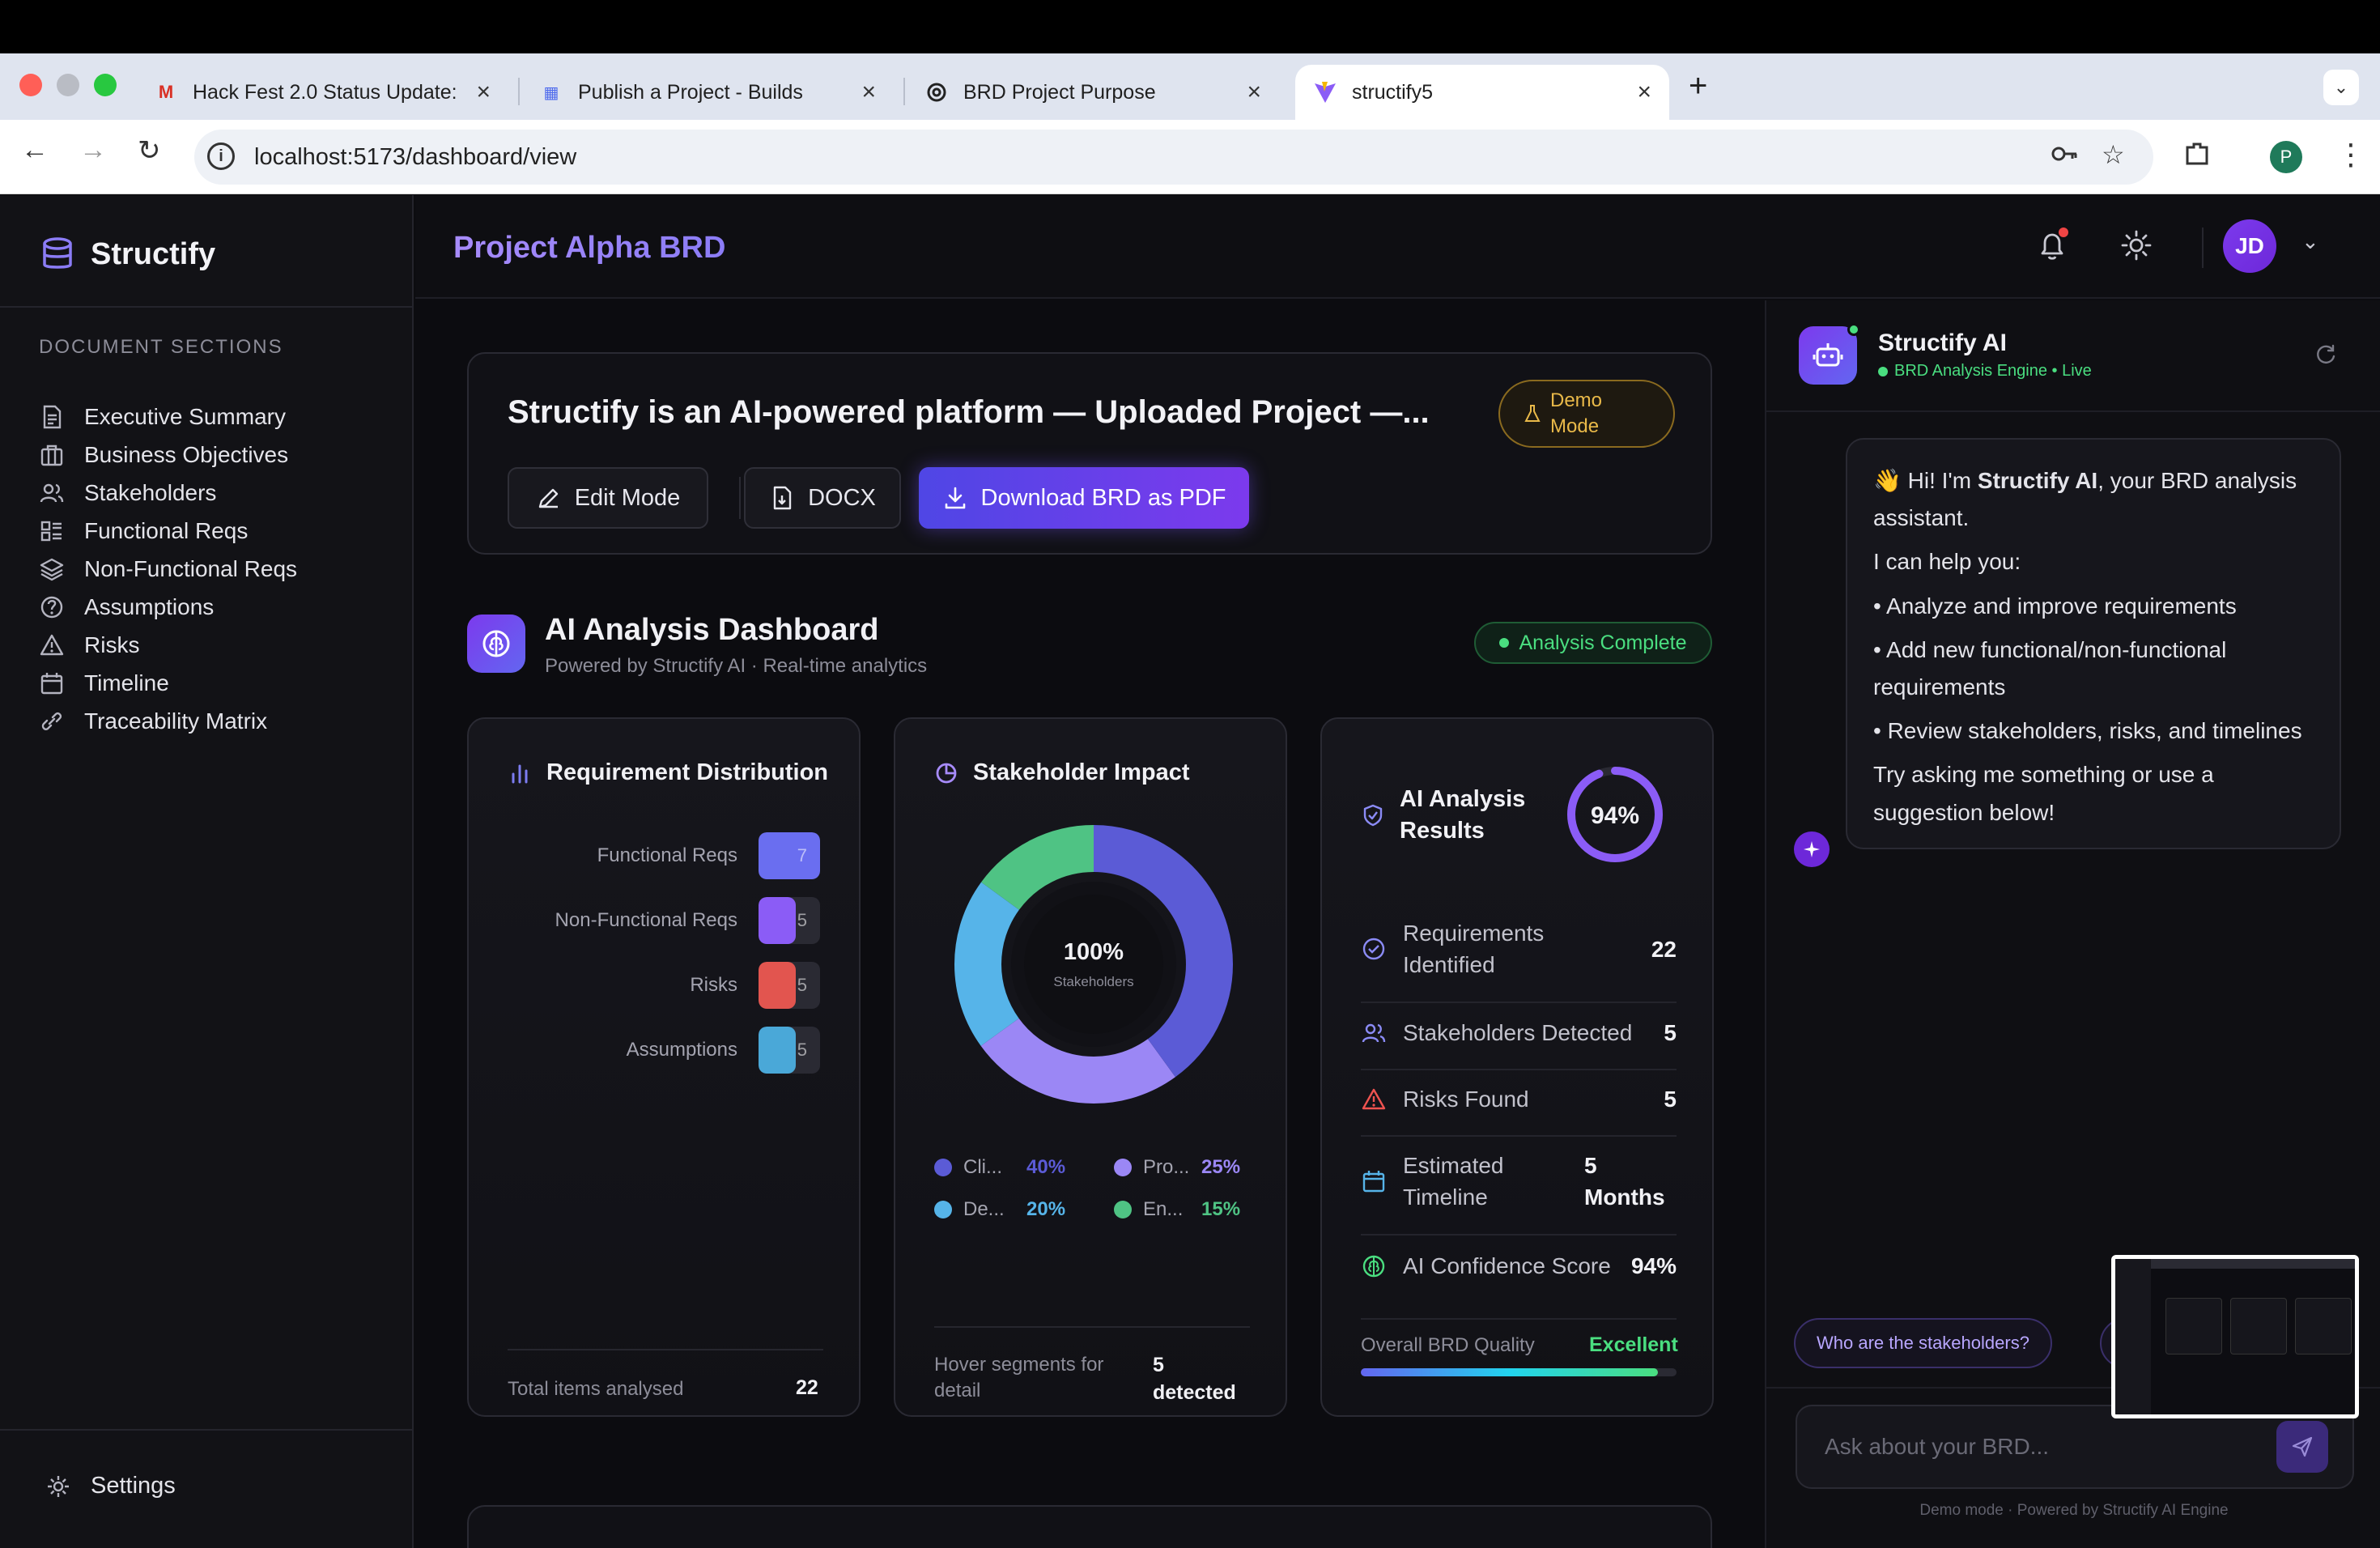 This screenshot has width=2380, height=1548. What do you see at coordinates (166, 531) in the screenshot?
I see `sidebar-item-label: Functional Reqs` at bounding box center [166, 531].